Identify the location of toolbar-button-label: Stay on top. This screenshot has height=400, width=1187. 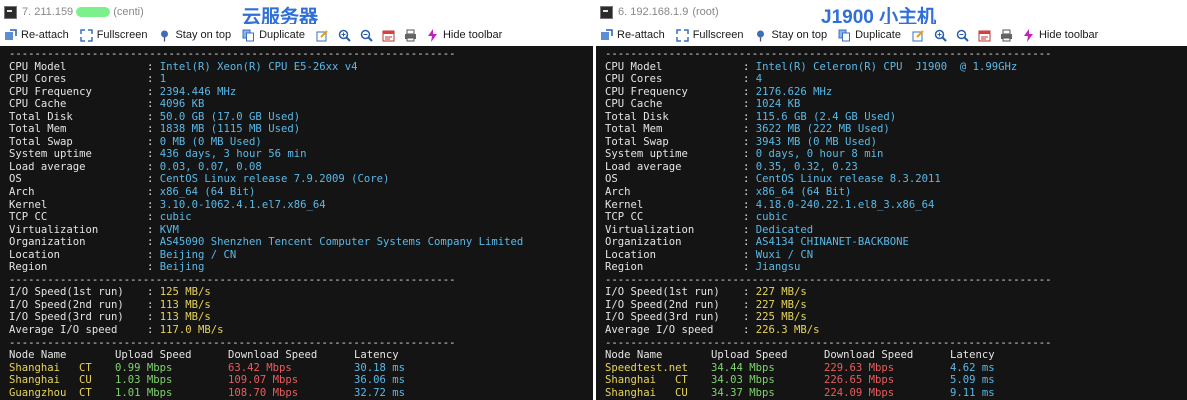
(799, 35).